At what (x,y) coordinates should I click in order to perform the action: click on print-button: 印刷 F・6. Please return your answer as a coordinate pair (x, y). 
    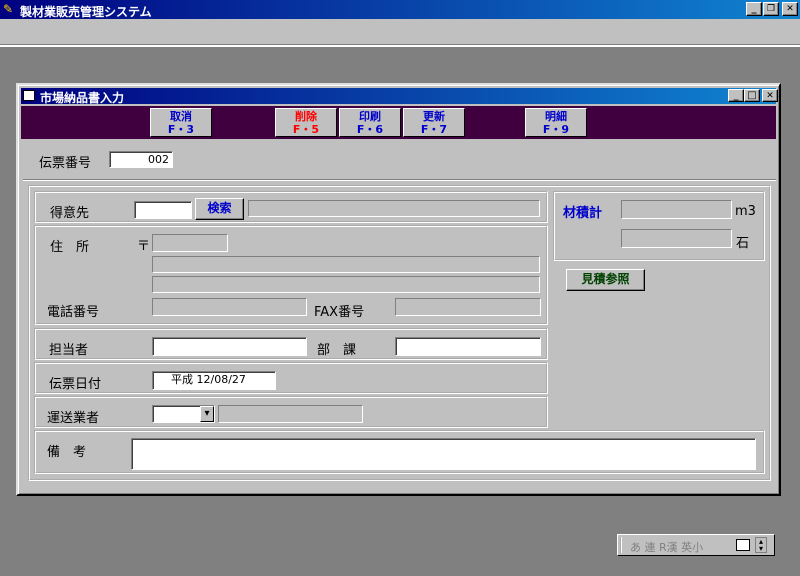
    Looking at the image, I should click on (370, 122).